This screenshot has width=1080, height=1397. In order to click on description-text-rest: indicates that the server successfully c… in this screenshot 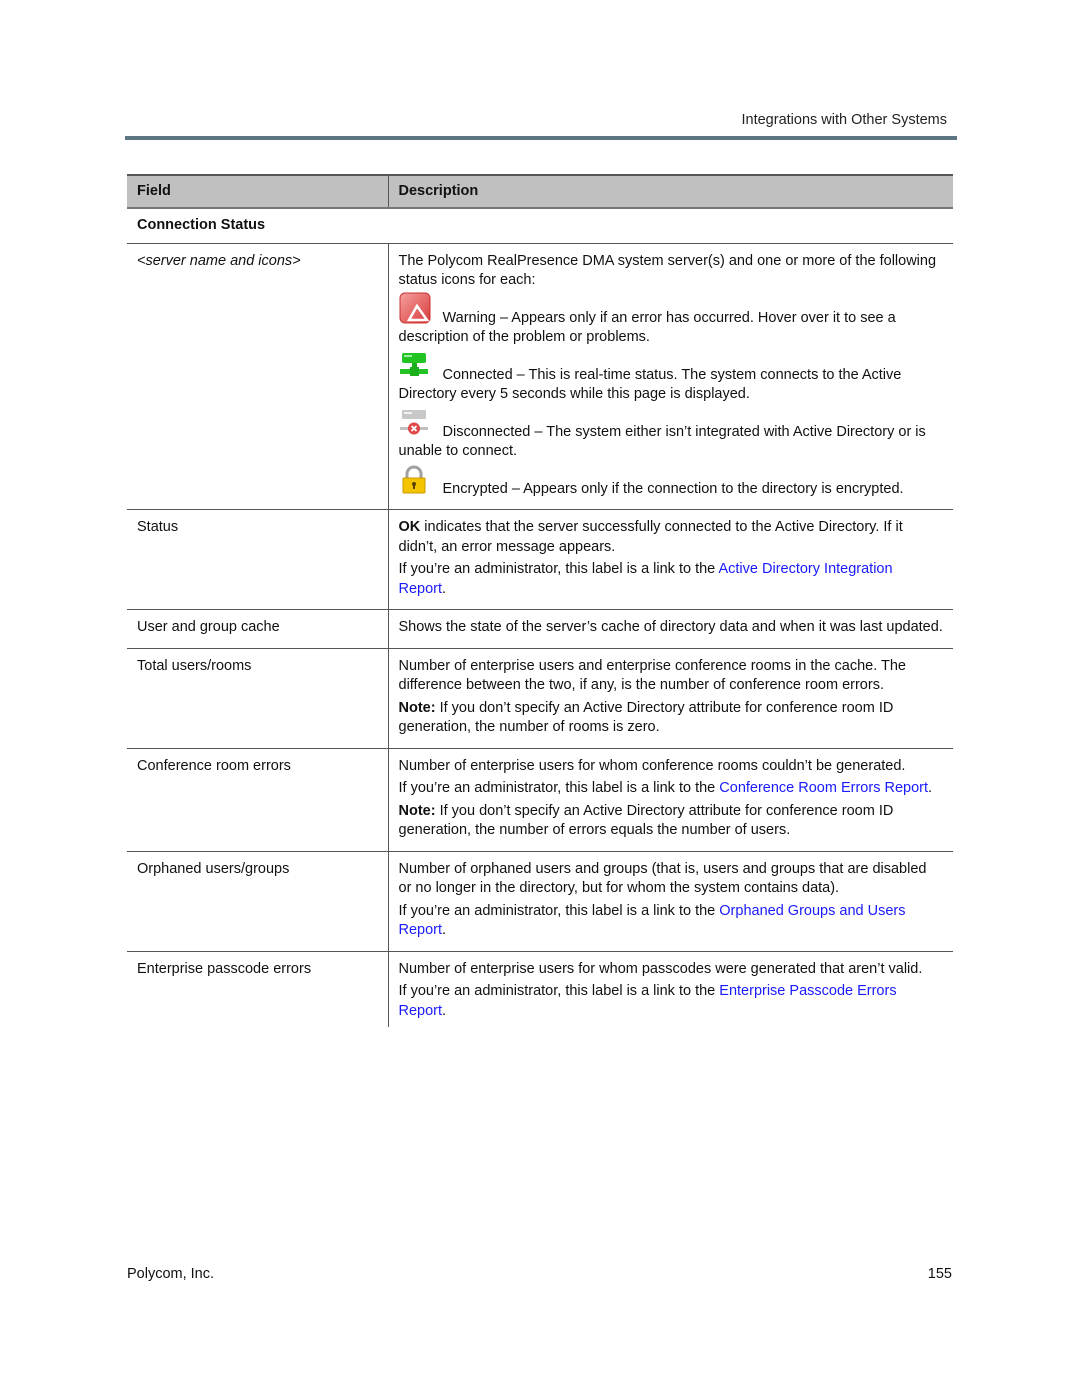, I will do `click(650, 537)`.